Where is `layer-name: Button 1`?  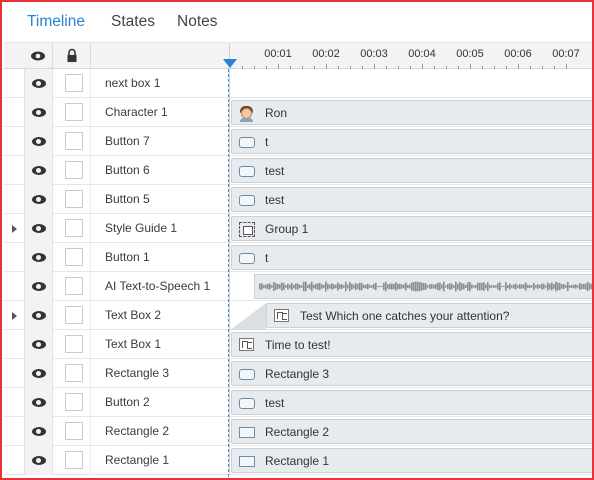
layer-name: Button 1 is located at coordinates (127, 257).